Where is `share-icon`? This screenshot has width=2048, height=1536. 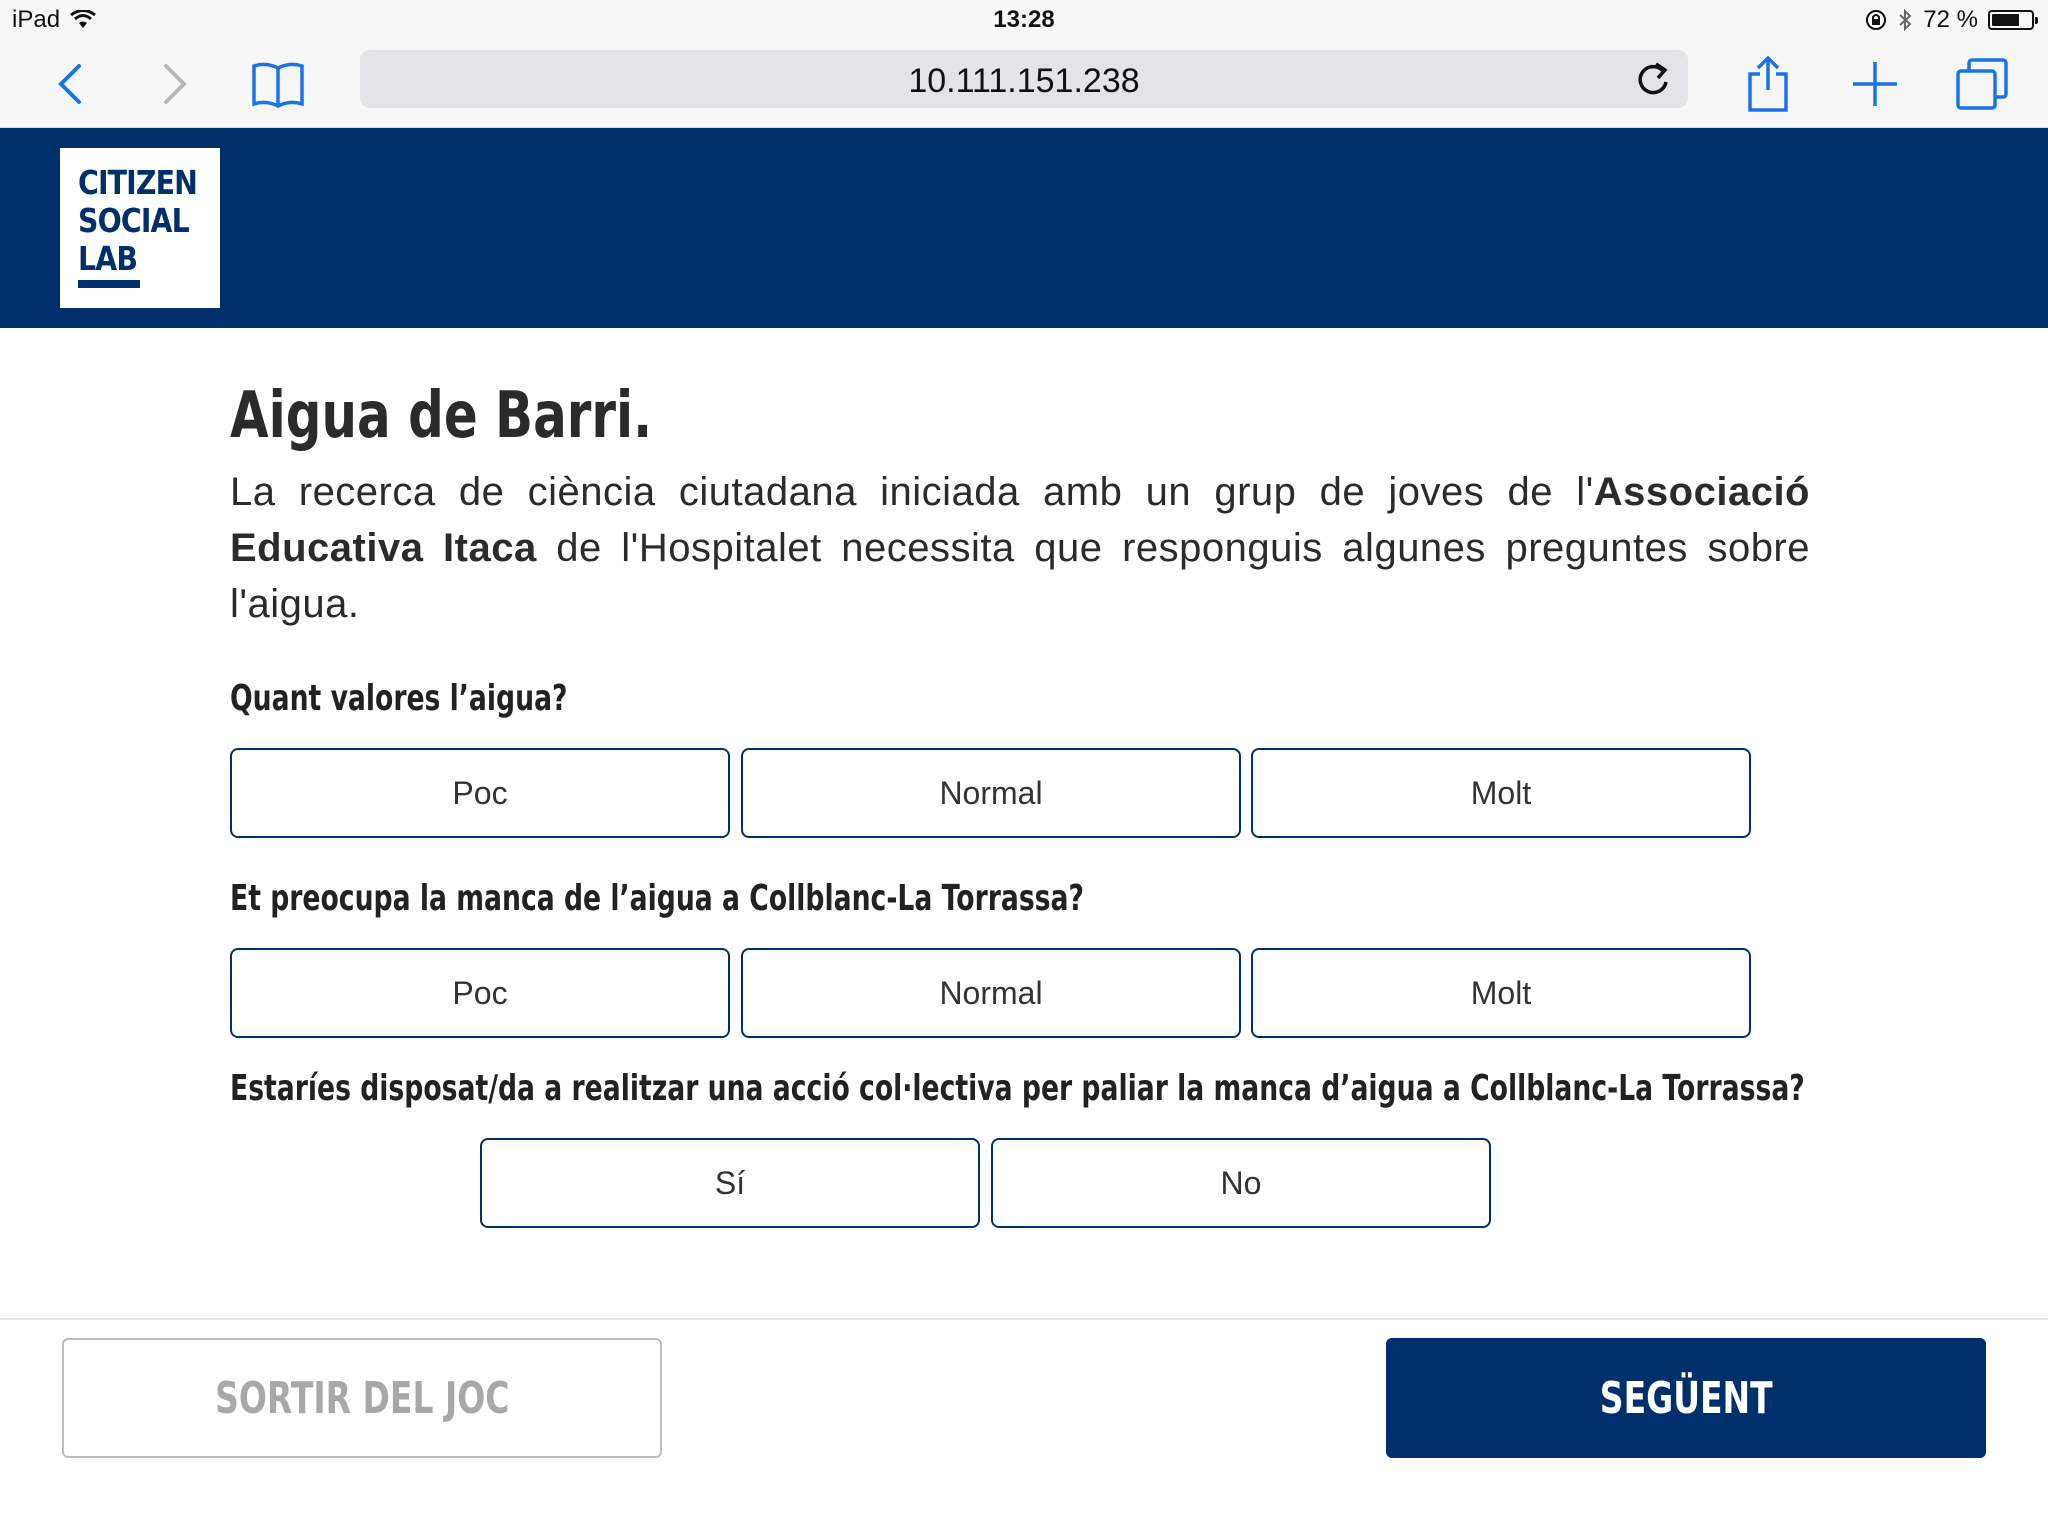 share-icon is located at coordinates (1768, 84).